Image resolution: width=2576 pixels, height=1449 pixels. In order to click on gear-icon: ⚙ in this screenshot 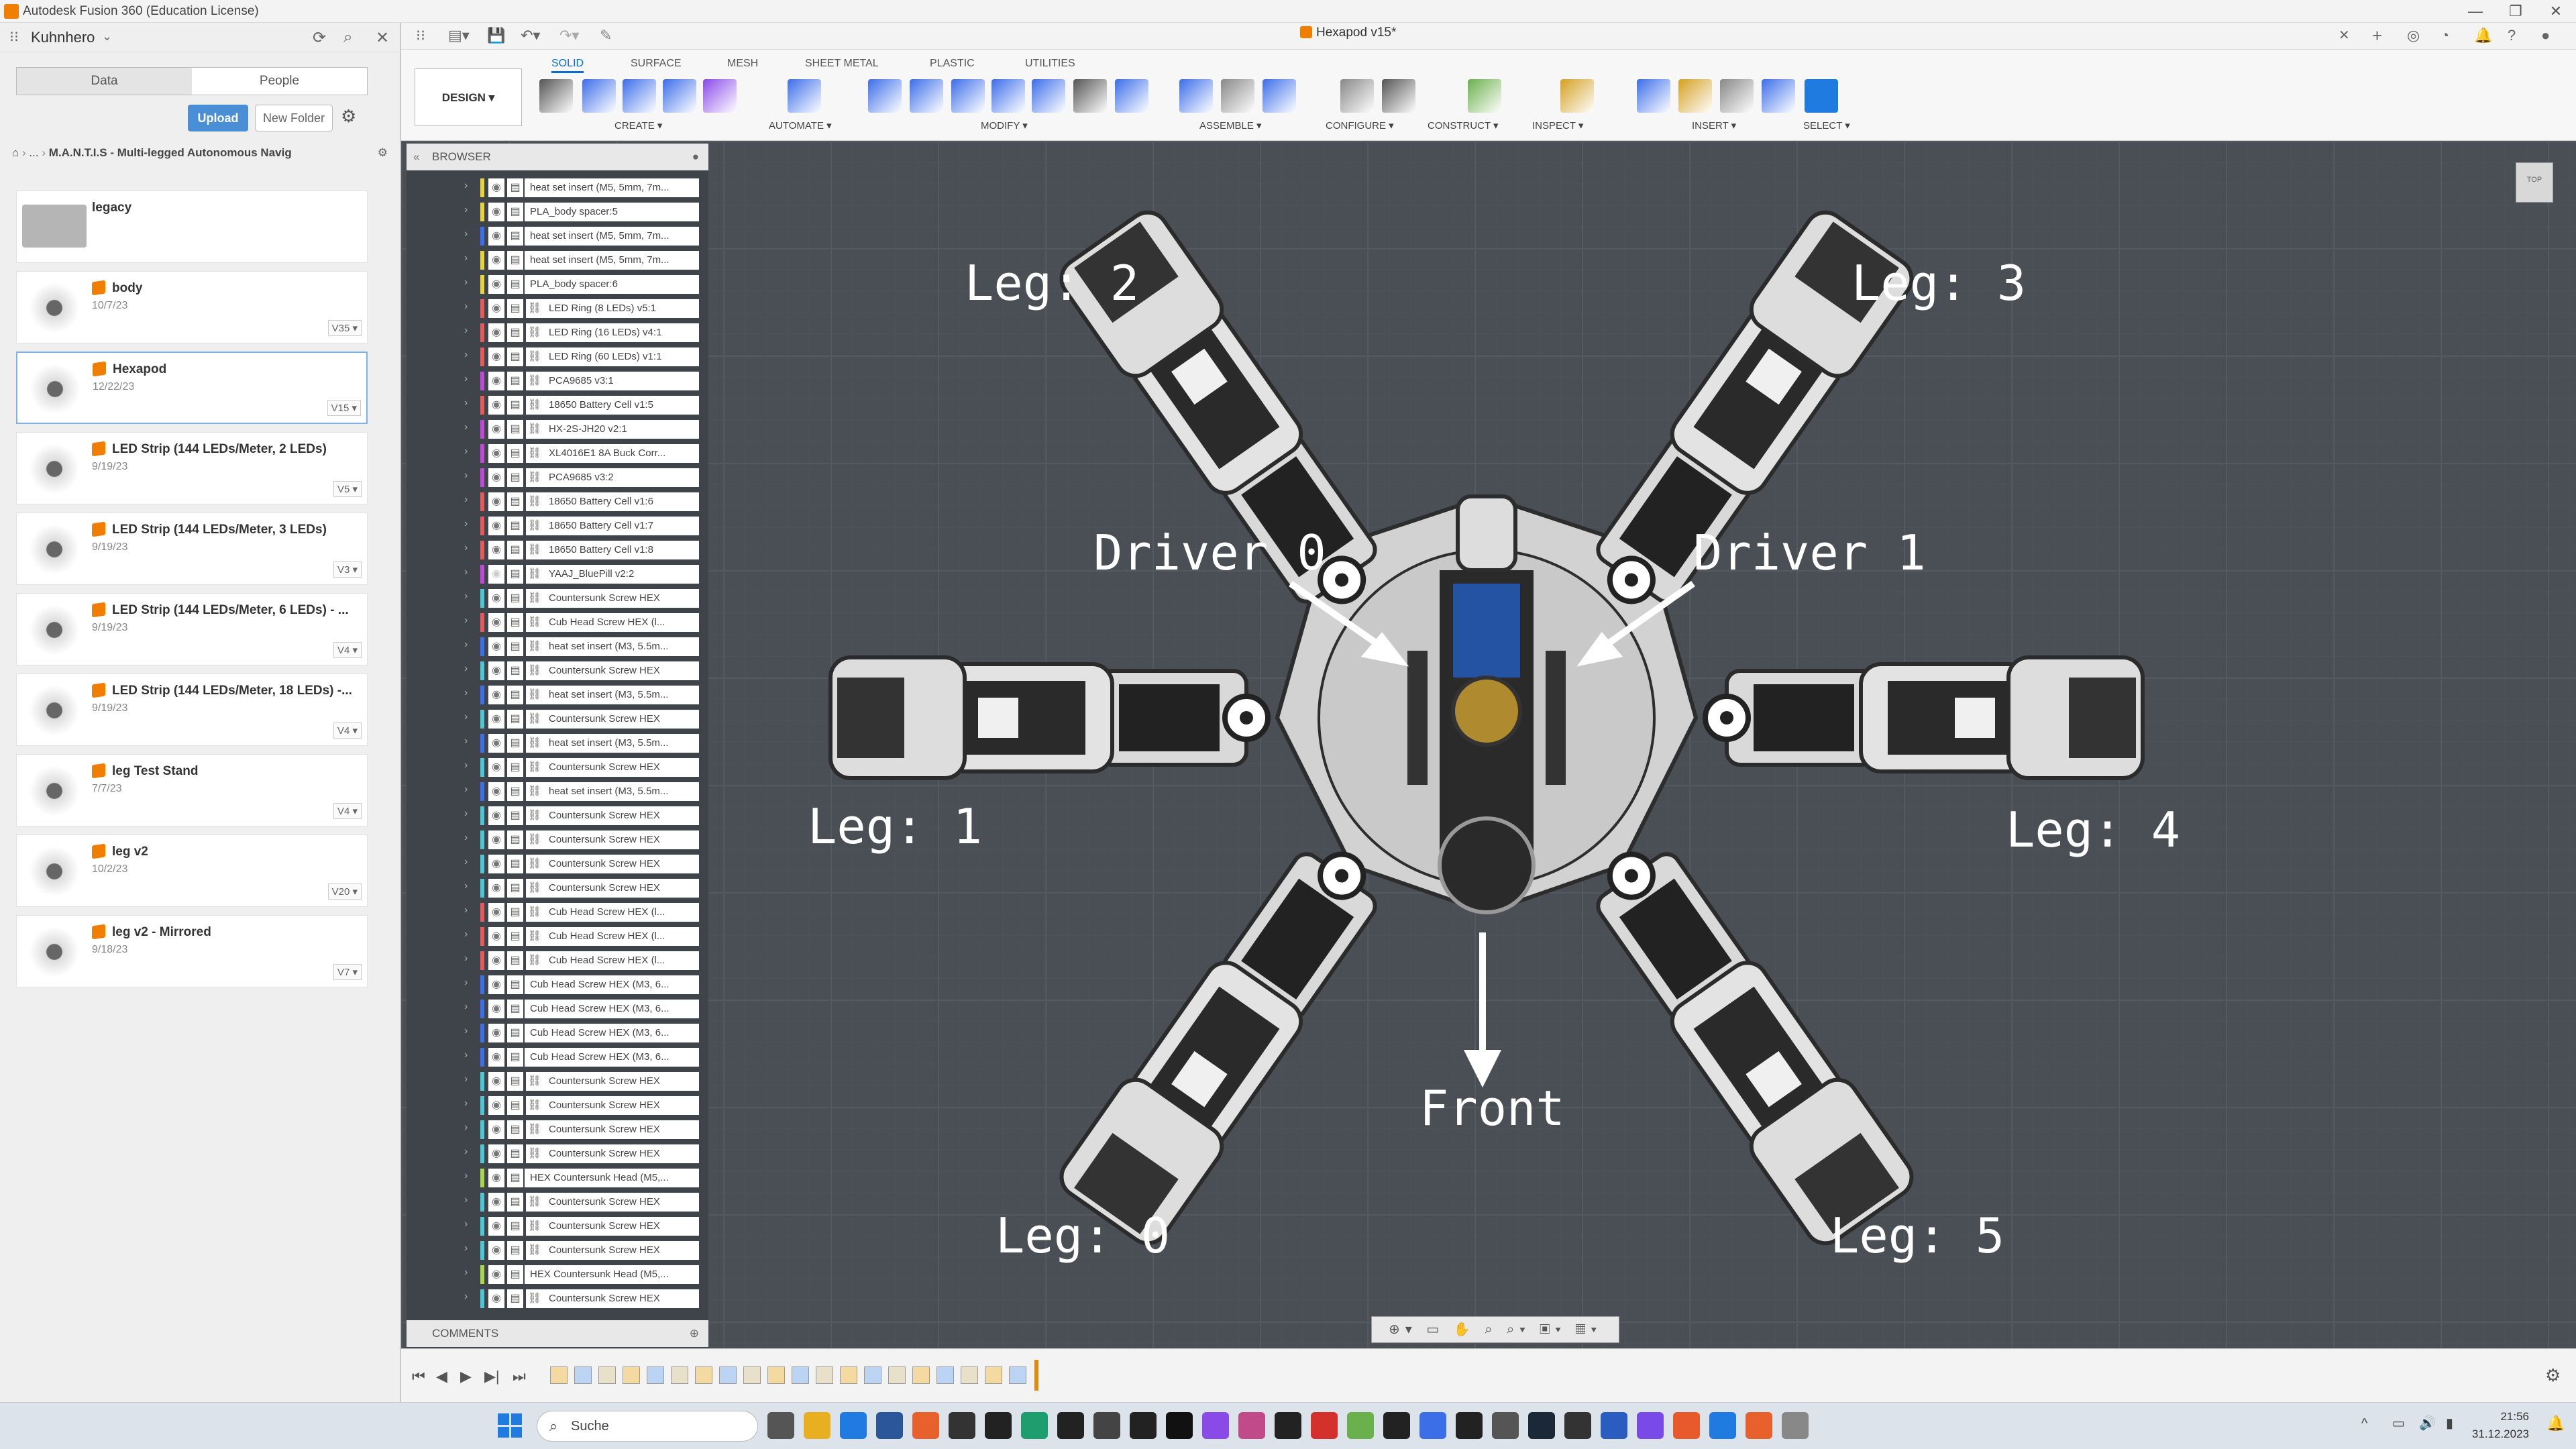, I will do `click(348, 116)`.